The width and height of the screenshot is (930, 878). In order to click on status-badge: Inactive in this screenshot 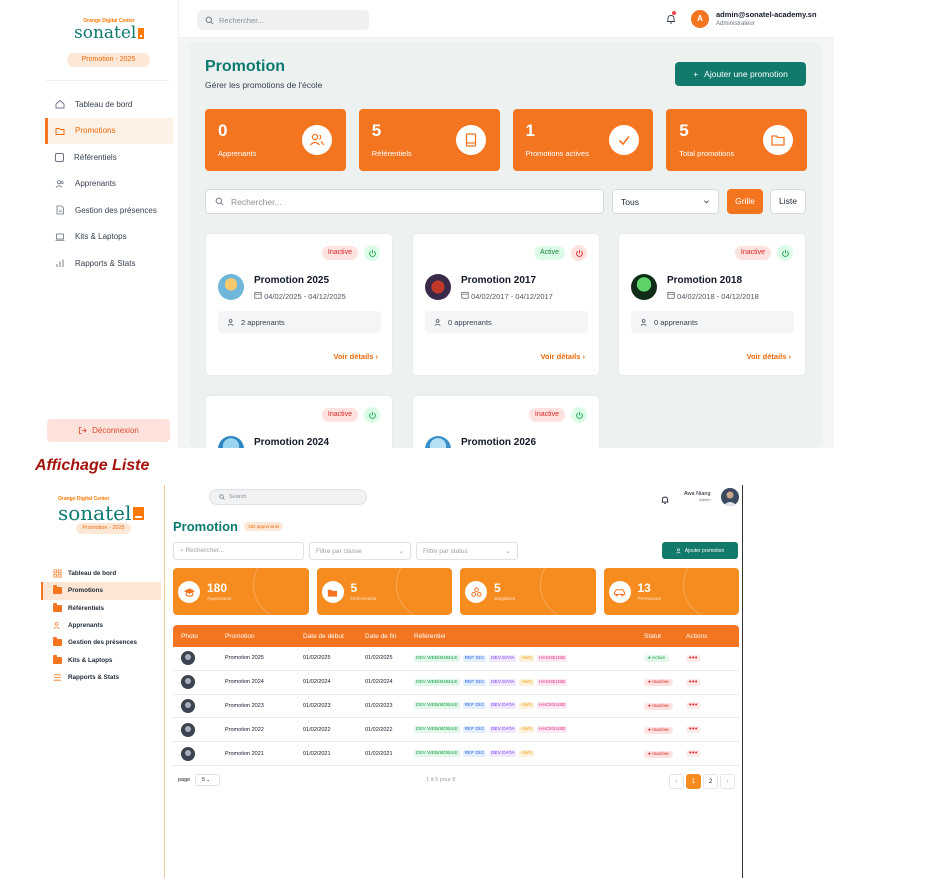, I will do `click(339, 415)`.